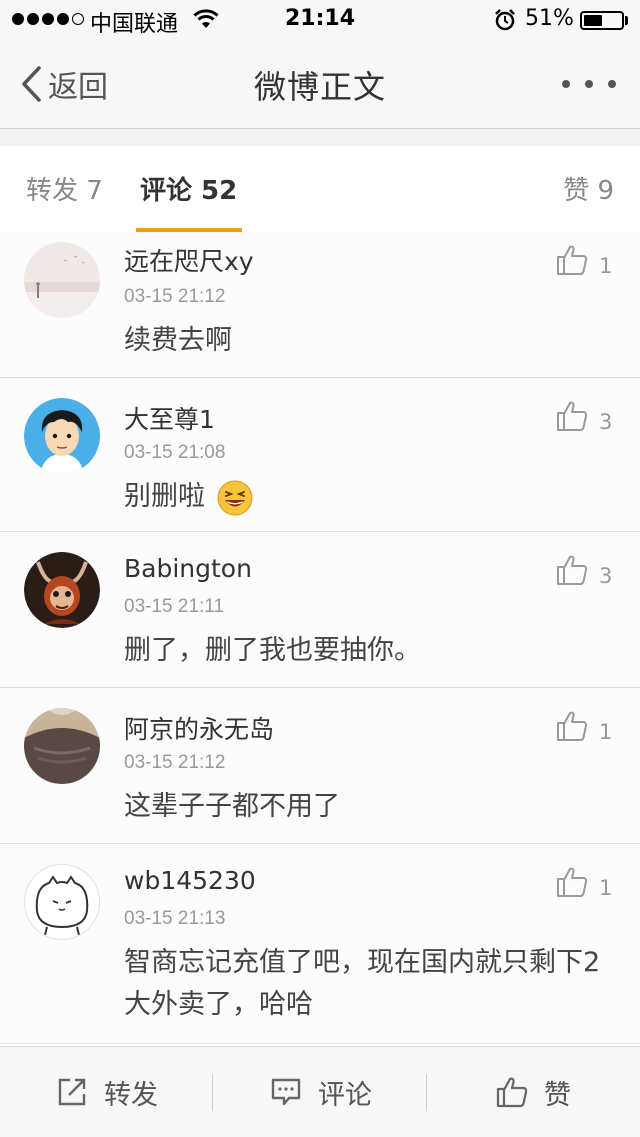 This screenshot has width=640, height=1137. What do you see at coordinates (320, 137) in the screenshot?
I see `section-divider` at bounding box center [320, 137].